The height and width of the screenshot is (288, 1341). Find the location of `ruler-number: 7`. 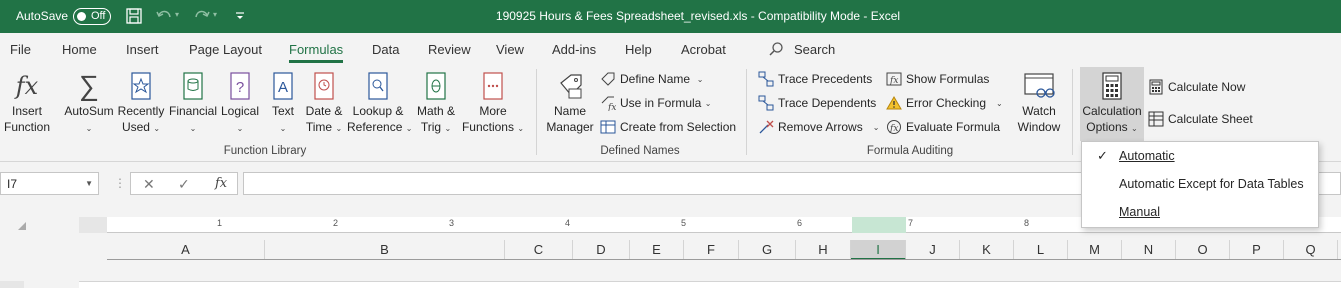

ruler-number: 7 is located at coordinates (911, 223).